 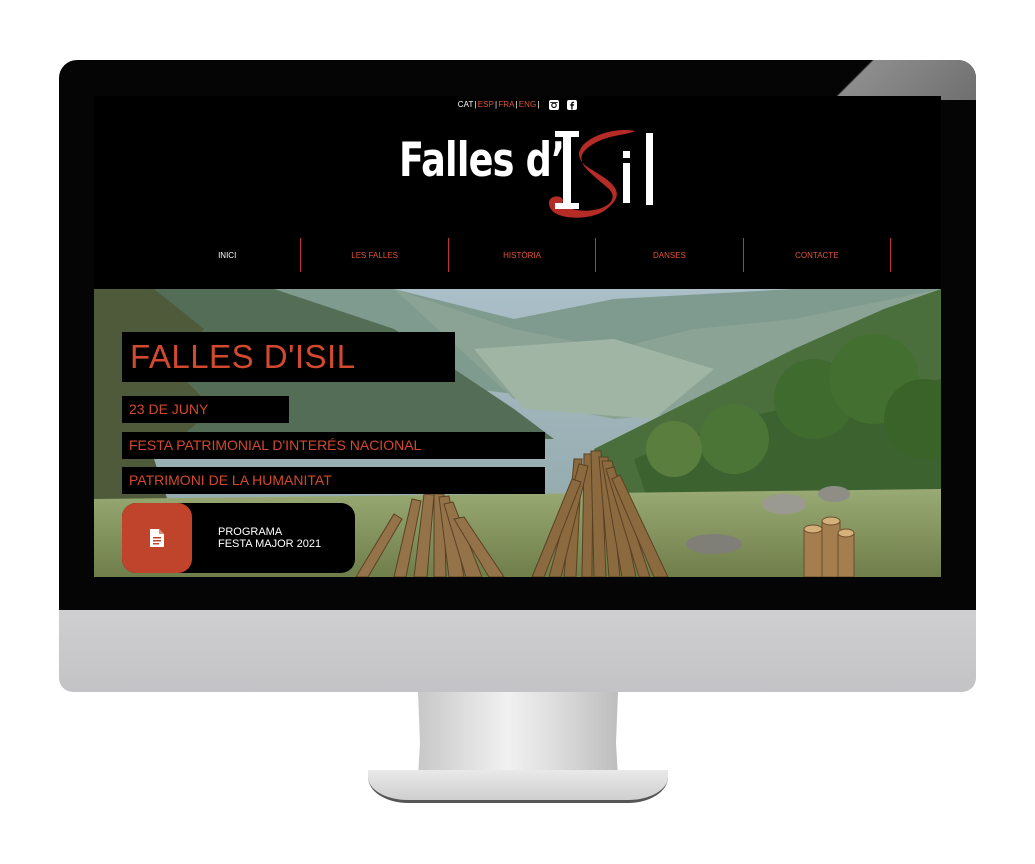 What do you see at coordinates (517, 651) in the screenshot?
I see `monitor-chin` at bounding box center [517, 651].